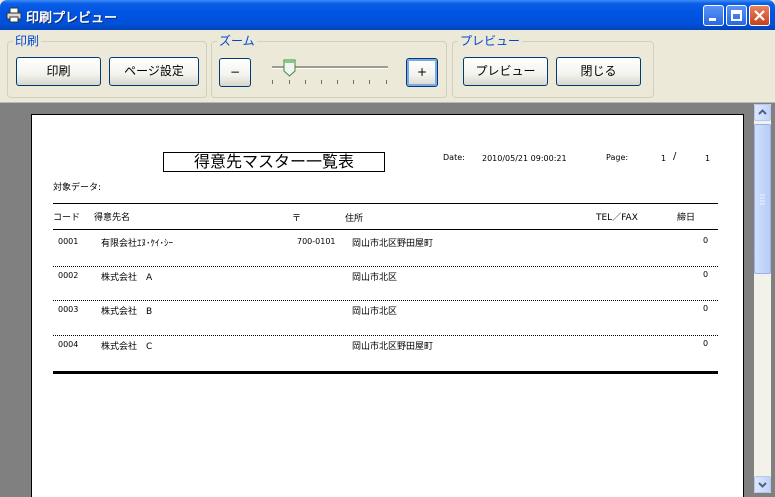 The image size is (775, 497). I want to click on zoom-group-title: ズーム, so click(237, 41).